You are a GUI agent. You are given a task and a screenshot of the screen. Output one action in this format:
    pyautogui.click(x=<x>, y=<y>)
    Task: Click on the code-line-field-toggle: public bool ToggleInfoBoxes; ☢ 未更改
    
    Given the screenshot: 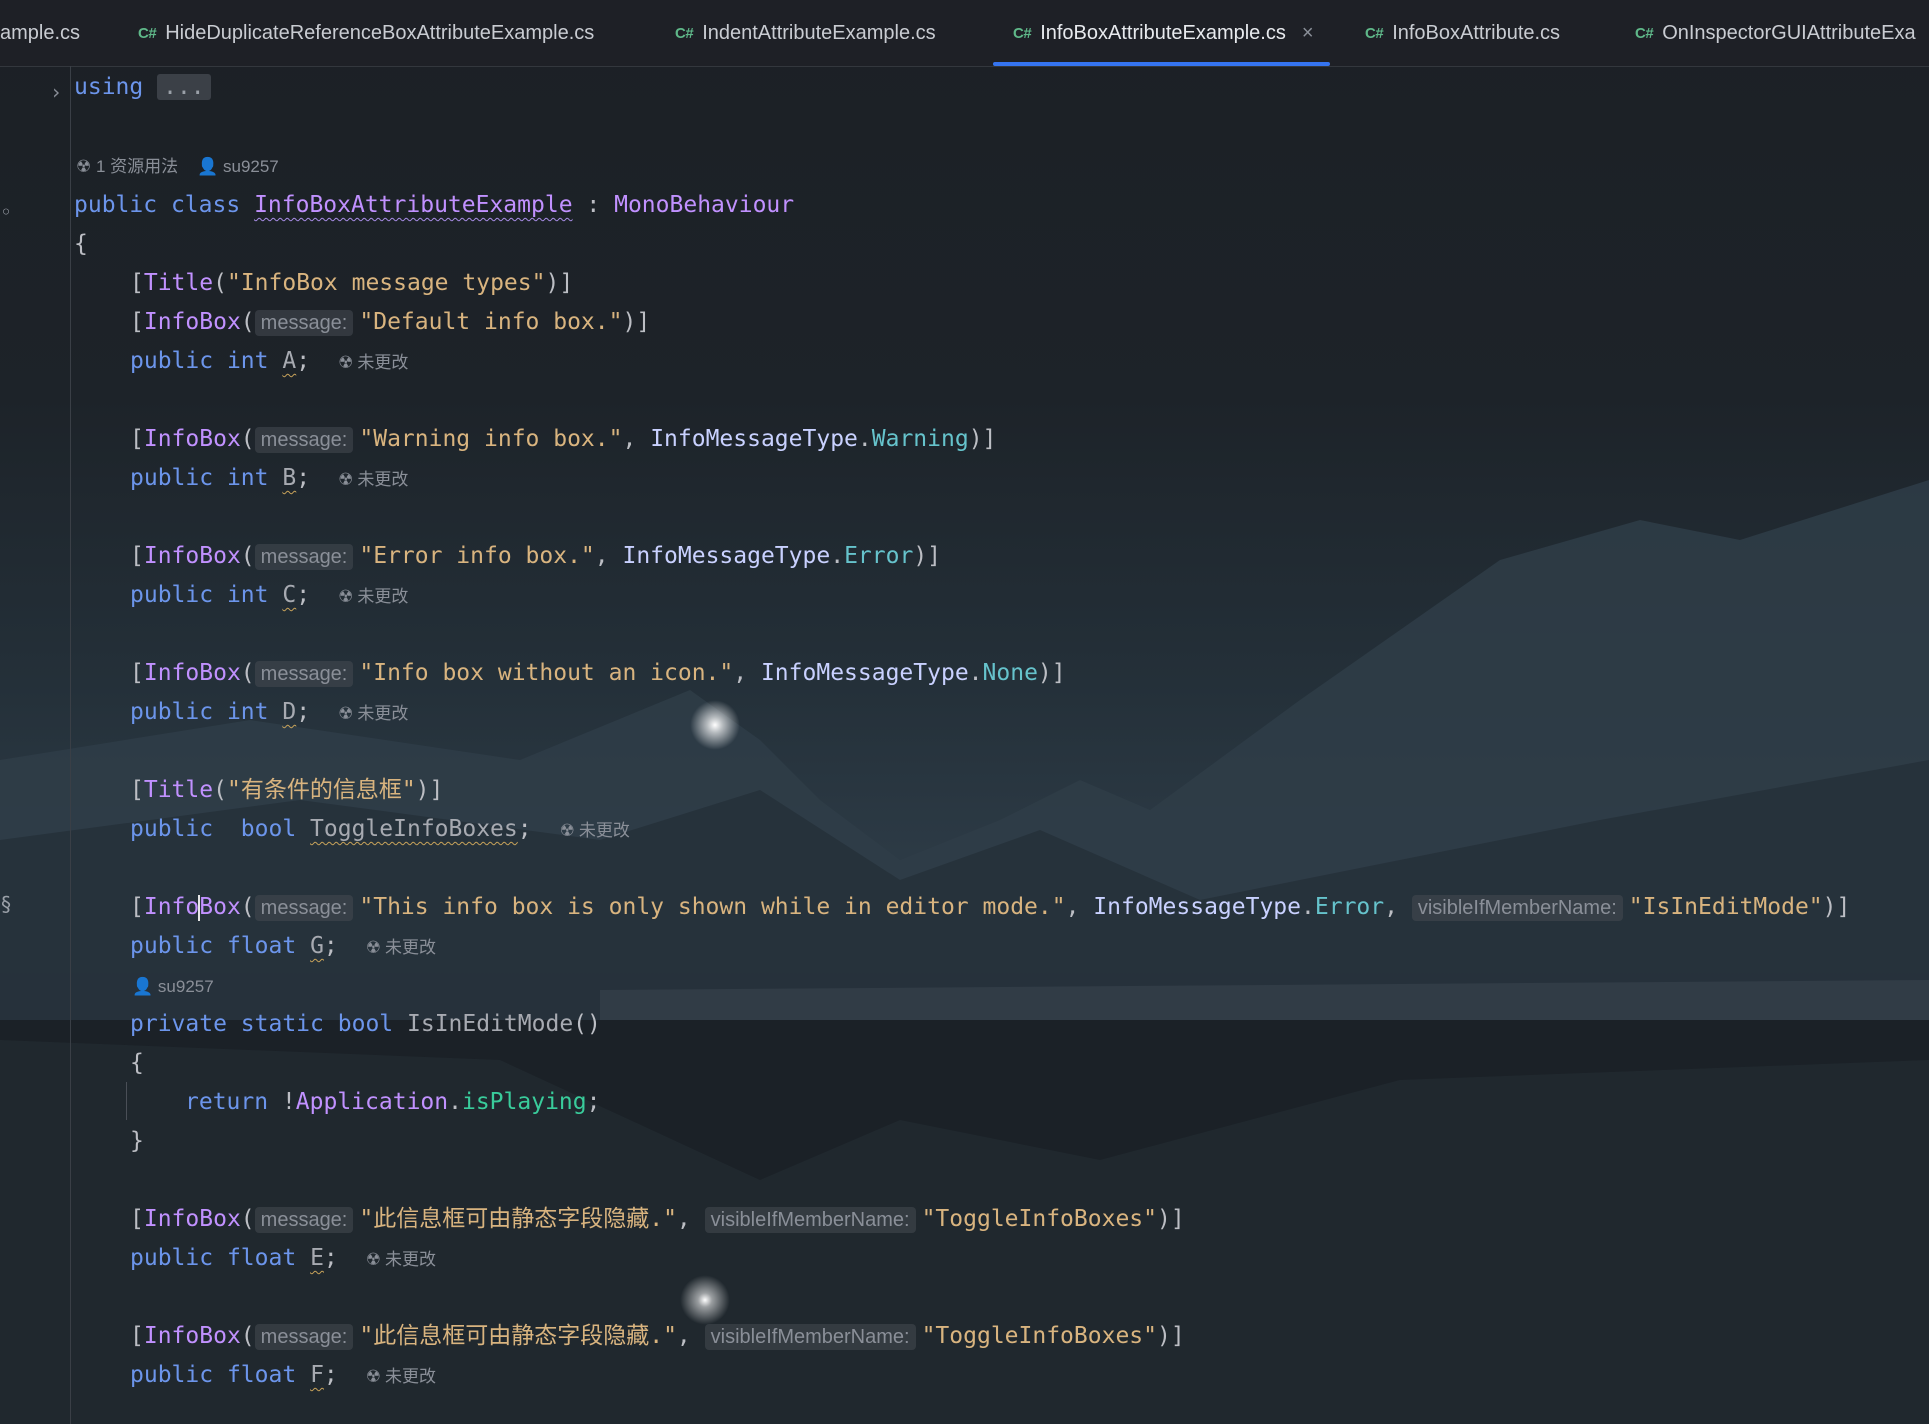 What is the action you would take?
    pyautogui.click(x=380, y=829)
    